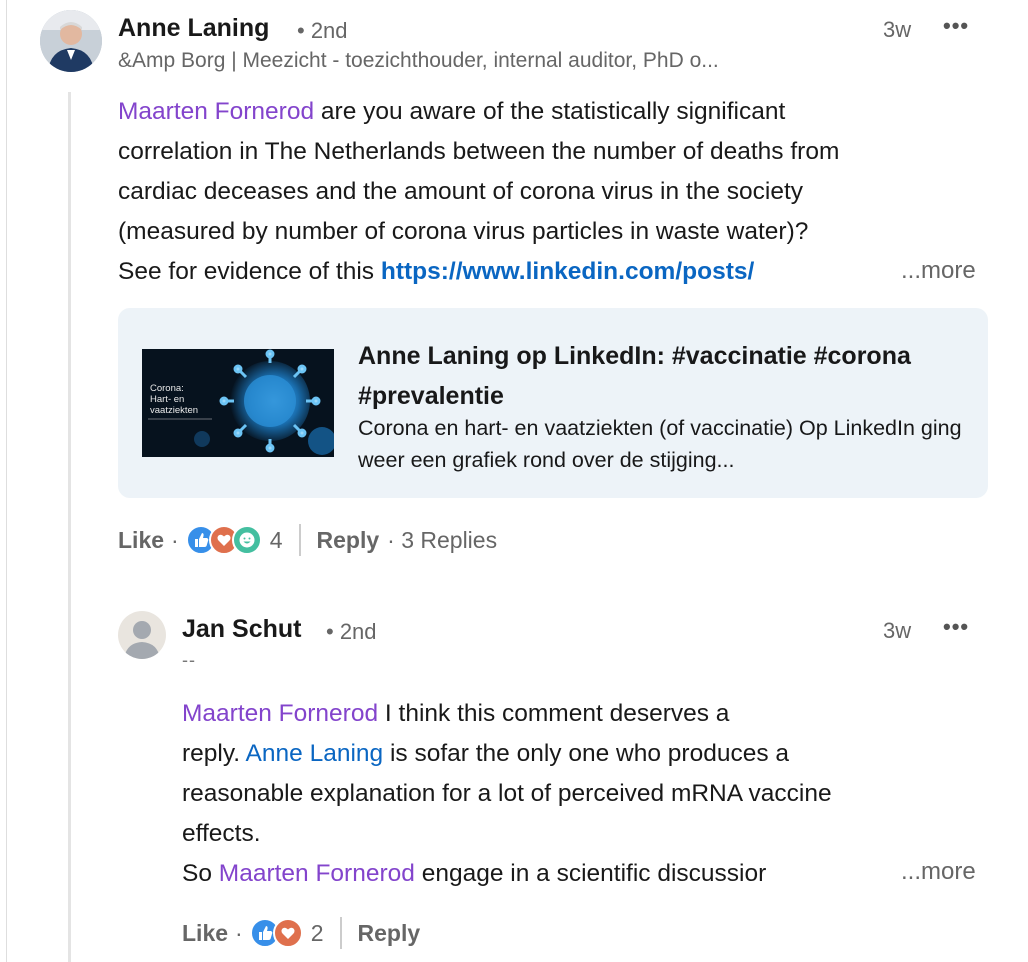 This screenshot has width=1028, height=962. What do you see at coordinates (897, 29) in the screenshot?
I see `comment-timestamp: 3w` at bounding box center [897, 29].